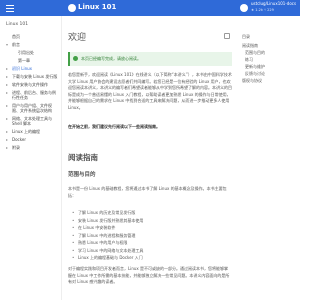 The height and width of the screenshot is (300, 320). I want to click on nav-title: Linux 101, so click(17, 24).